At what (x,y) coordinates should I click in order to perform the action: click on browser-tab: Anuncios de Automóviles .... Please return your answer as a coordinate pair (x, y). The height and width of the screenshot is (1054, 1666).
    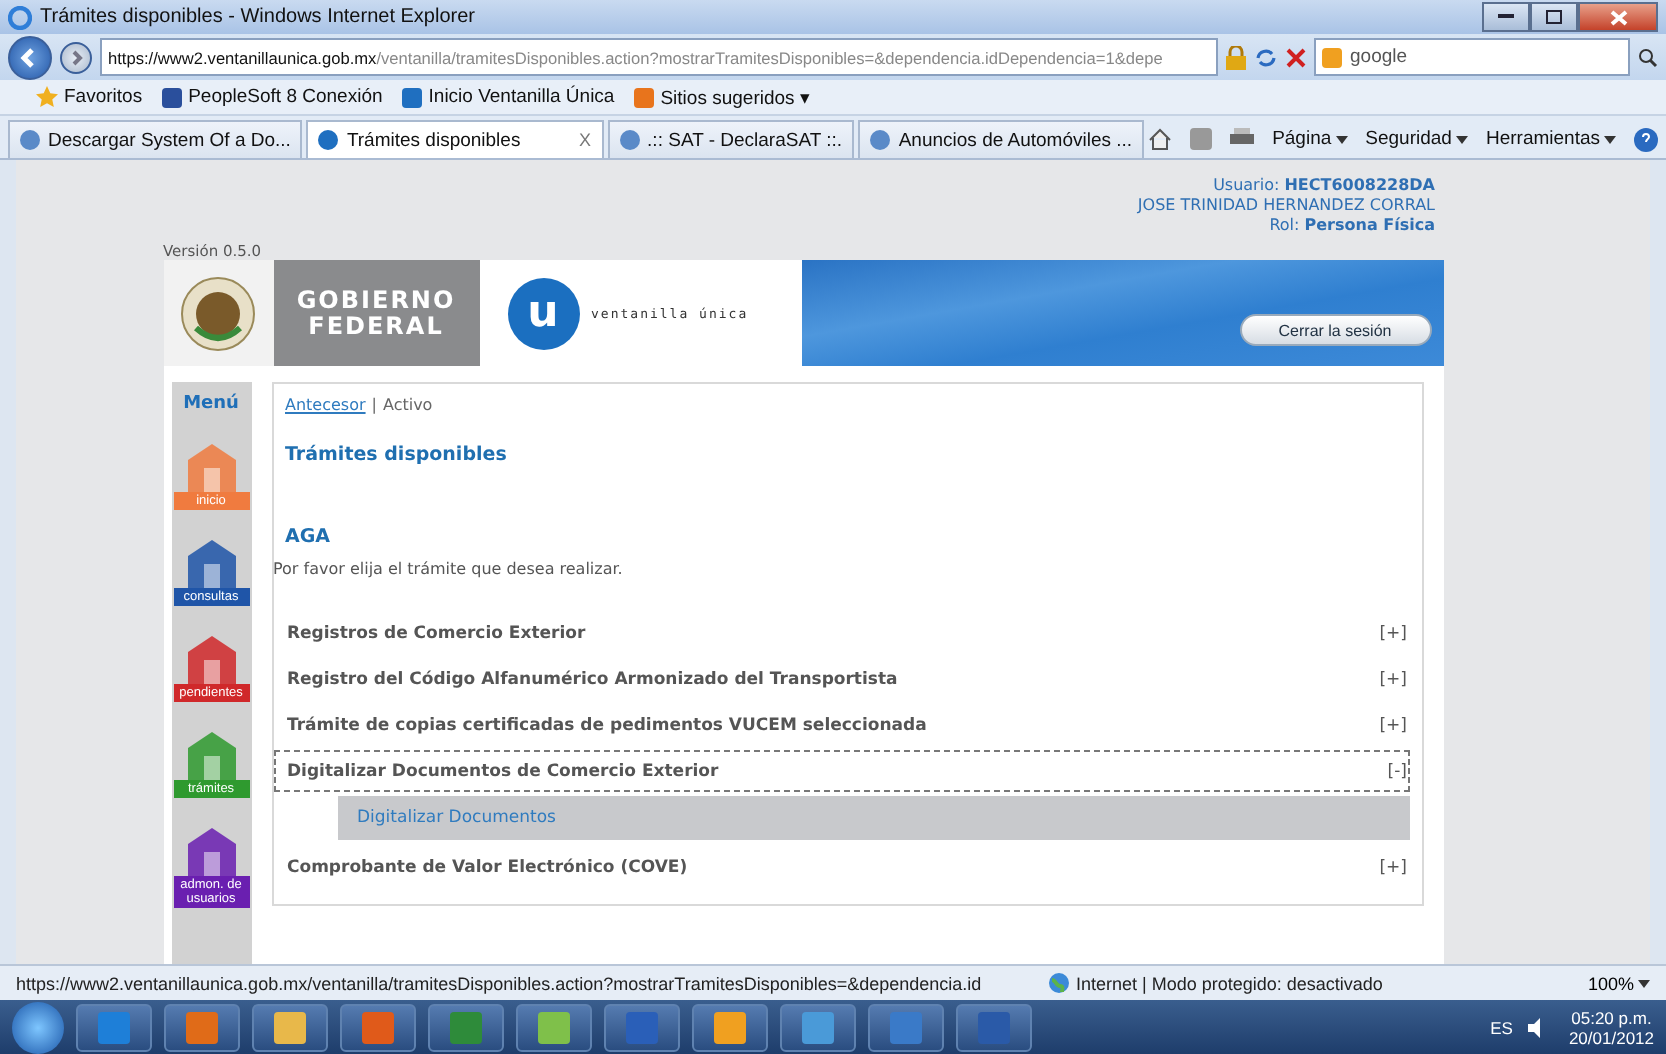
    Looking at the image, I should click on (1001, 139).